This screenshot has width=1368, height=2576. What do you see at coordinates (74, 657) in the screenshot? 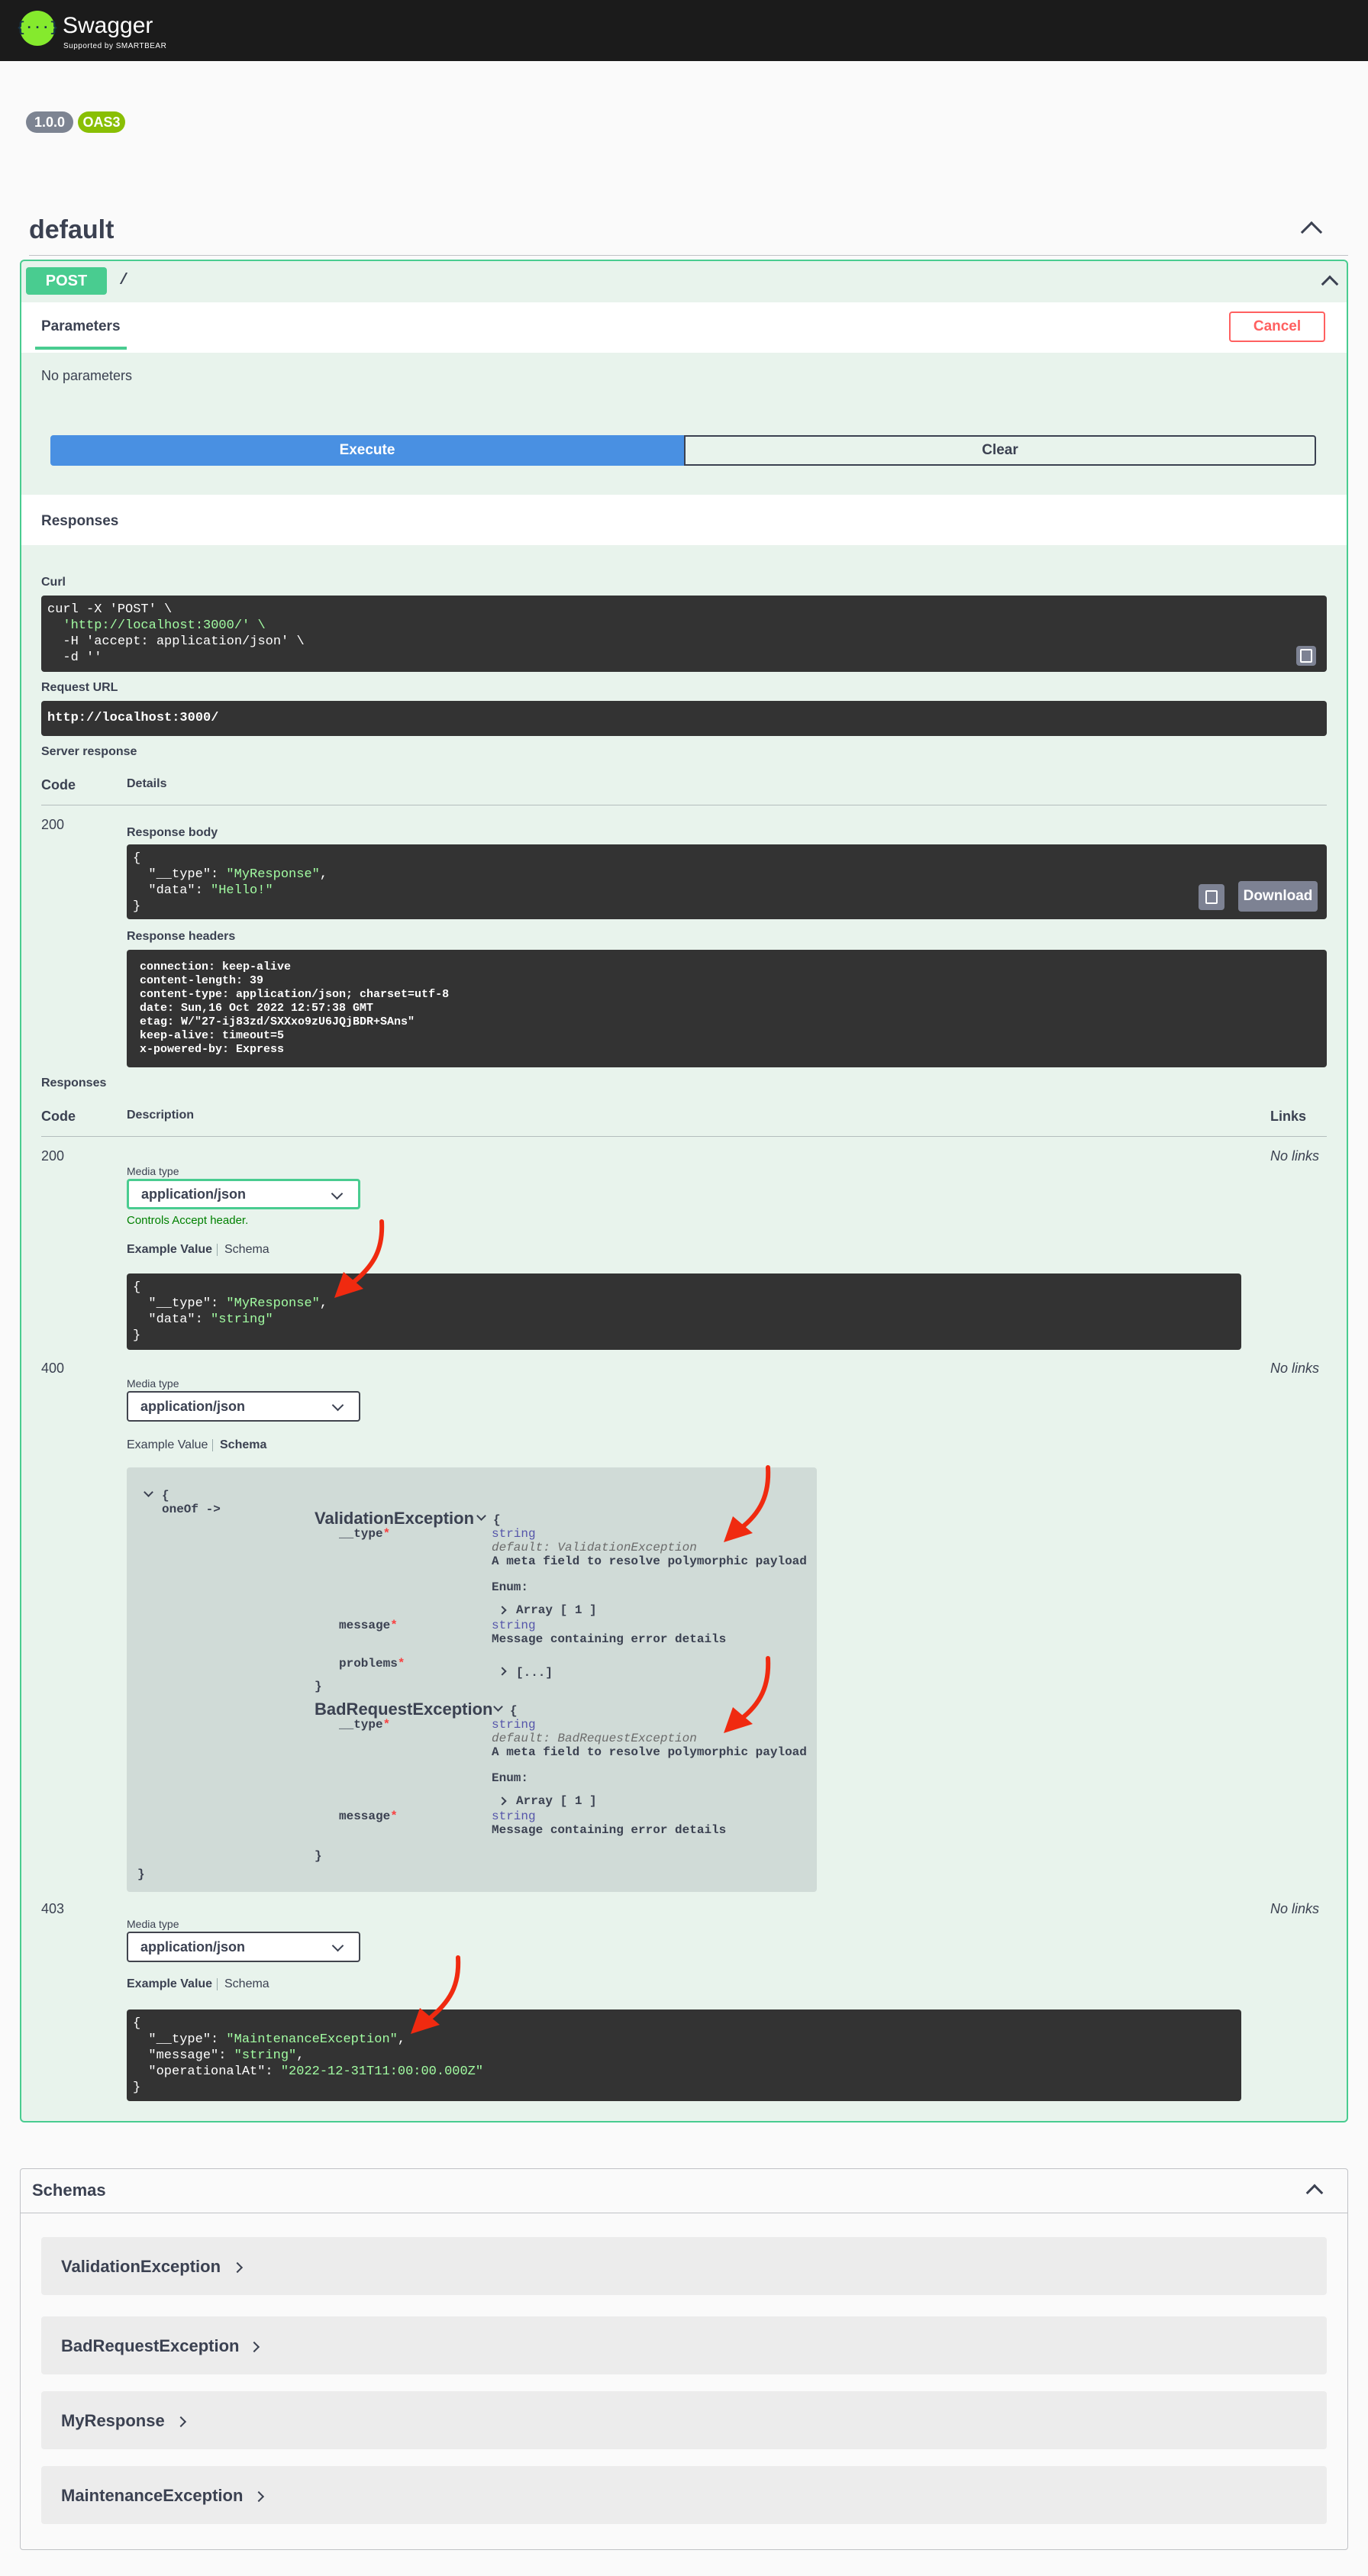
I see `curl-line: -d ''` at bounding box center [74, 657].